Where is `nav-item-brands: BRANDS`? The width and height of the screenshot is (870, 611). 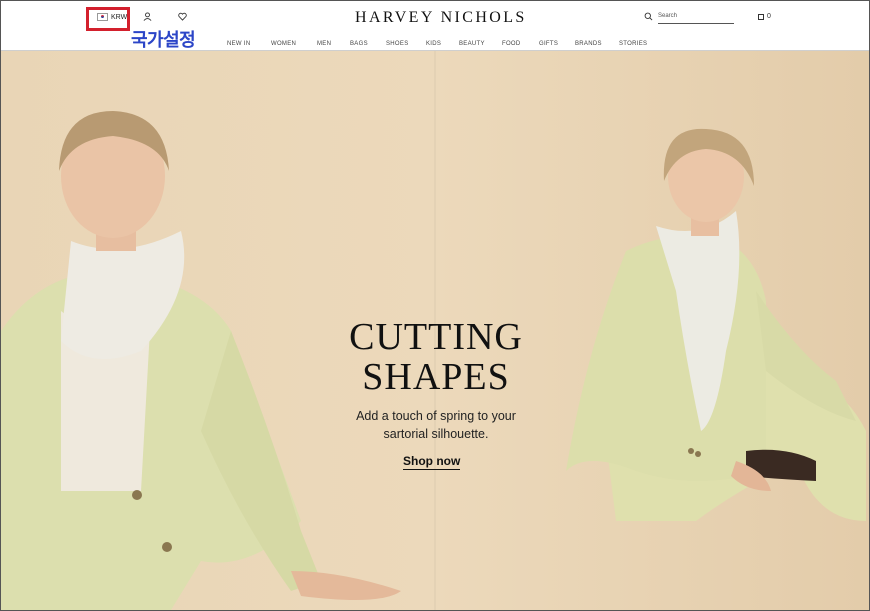
nav-item-brands: BRANDS is located at coordinates (588, 44).